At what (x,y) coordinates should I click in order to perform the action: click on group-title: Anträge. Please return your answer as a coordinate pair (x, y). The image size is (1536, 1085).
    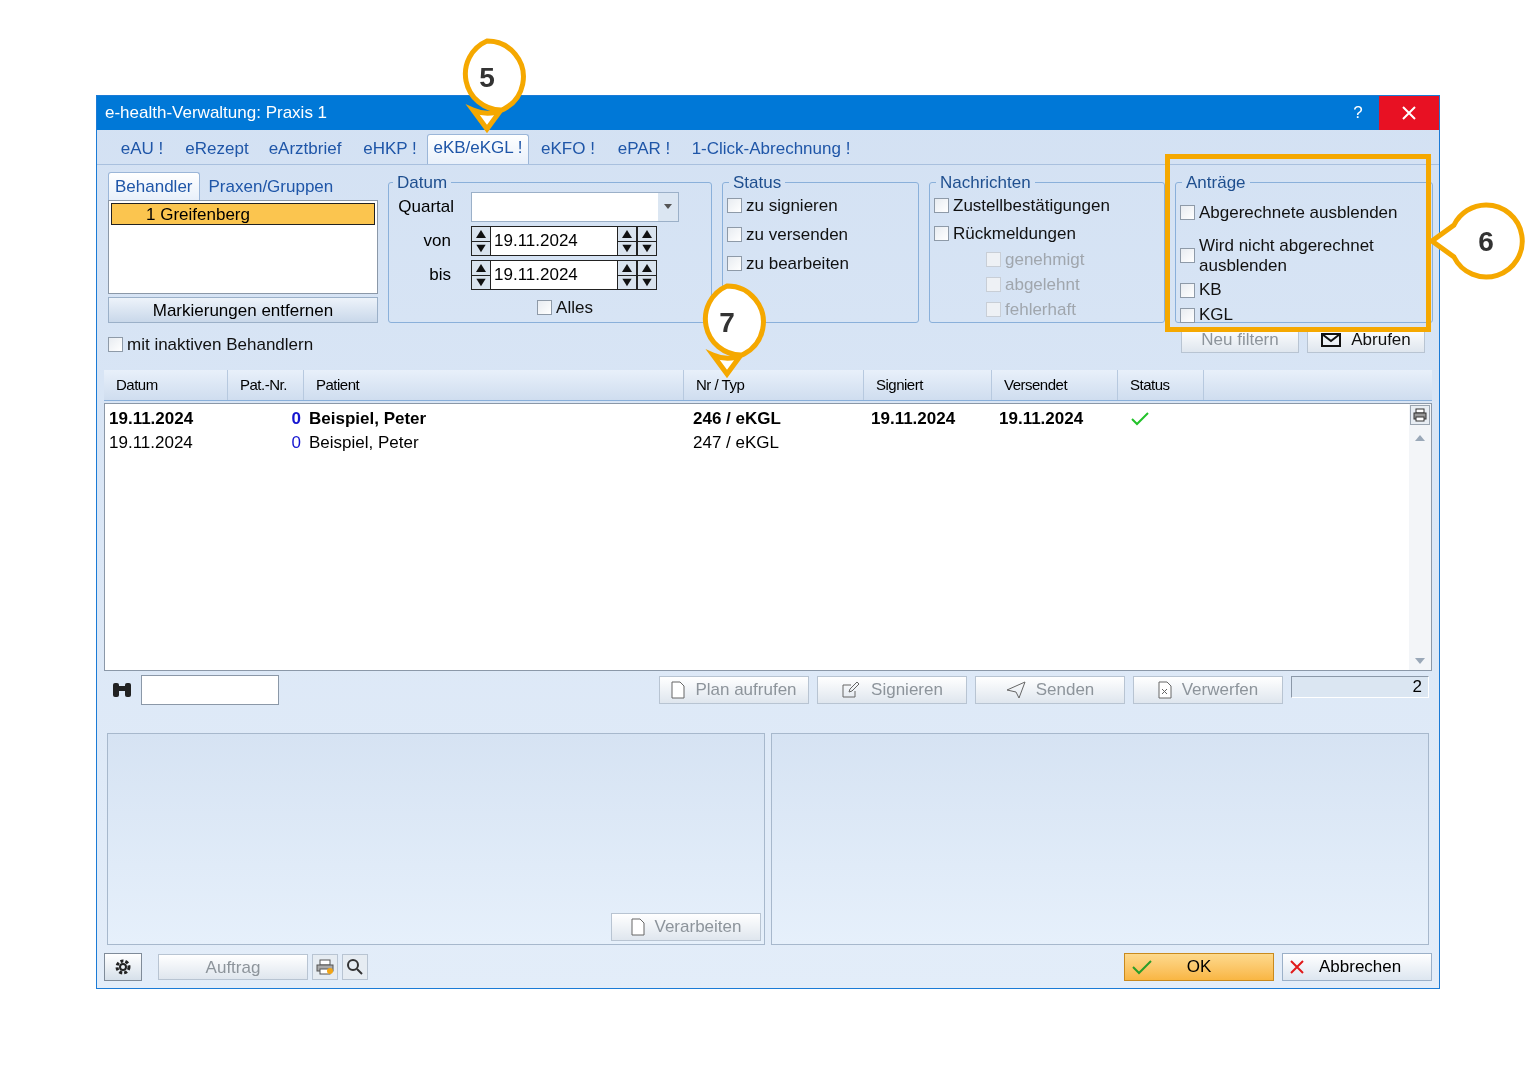
    Looking at the image, I should click on (1216, 183).